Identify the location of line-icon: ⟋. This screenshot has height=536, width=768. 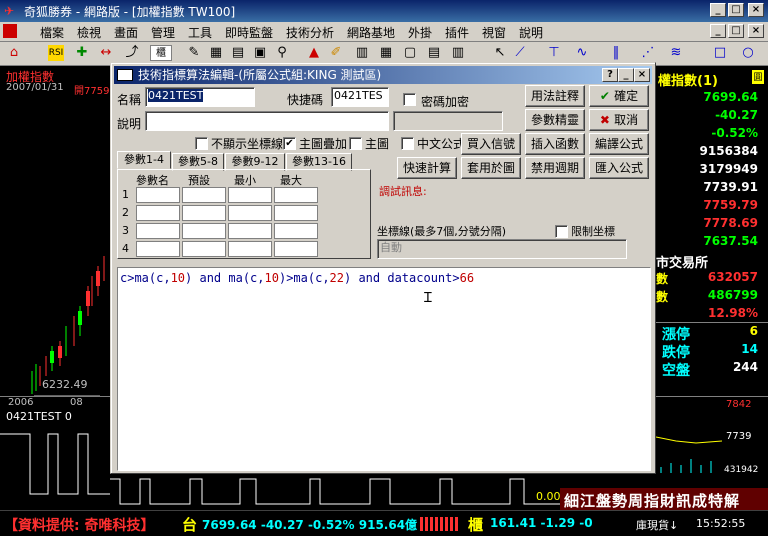
(520, 53).